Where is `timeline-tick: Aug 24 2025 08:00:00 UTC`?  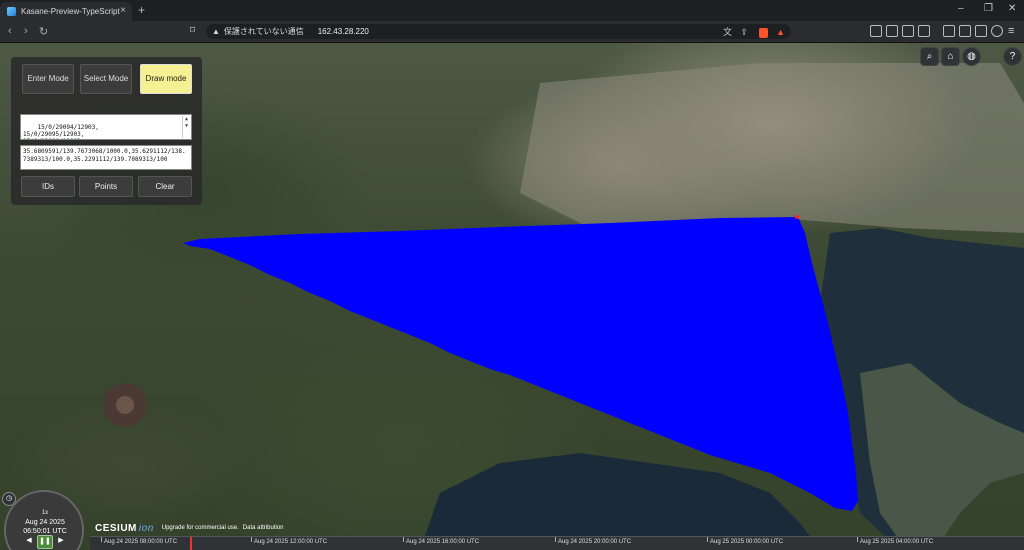
timeline-tick: Aug 24 2025 08:00:00 UTC is located at coordinates (139, 541).